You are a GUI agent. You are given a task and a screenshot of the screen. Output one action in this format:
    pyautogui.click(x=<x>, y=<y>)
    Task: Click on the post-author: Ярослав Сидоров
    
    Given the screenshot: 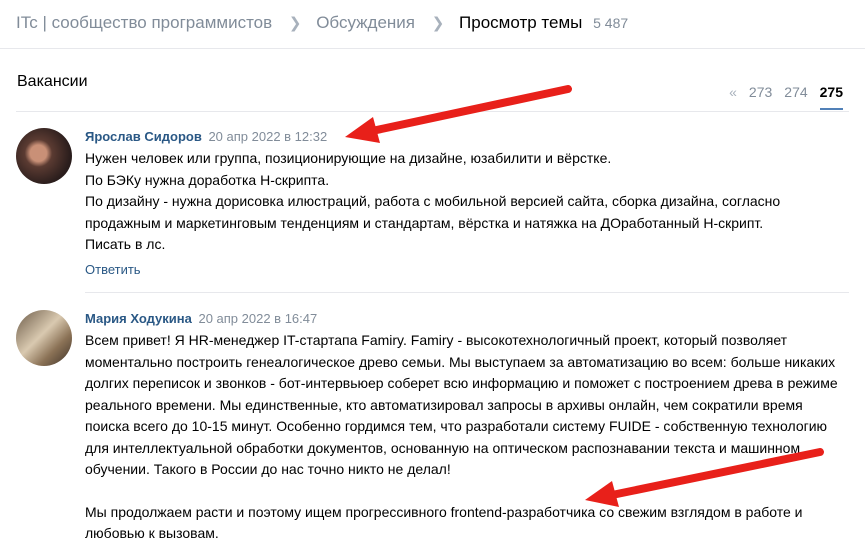 What is the action you would take?
    pyautogui.click(x=143, y=136)
    